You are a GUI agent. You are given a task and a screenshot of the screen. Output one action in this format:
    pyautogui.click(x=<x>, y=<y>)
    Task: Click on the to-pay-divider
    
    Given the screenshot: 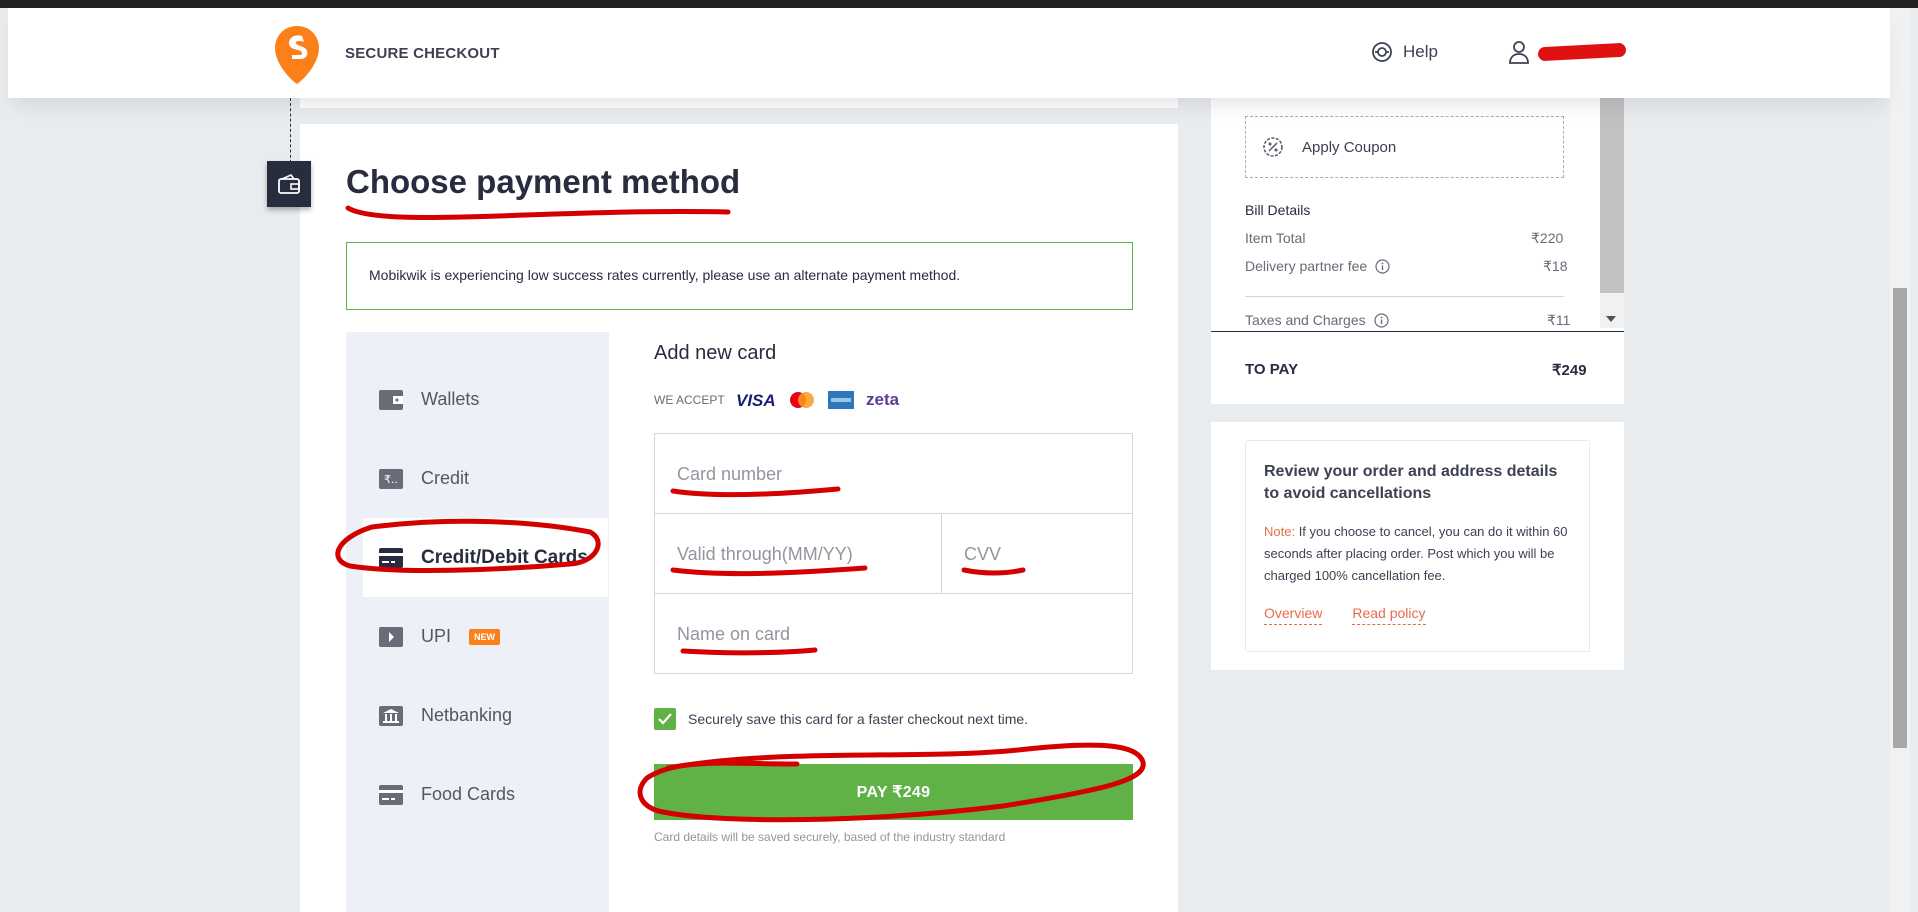 What is the action you would take?
    pyautogui.click(x=1417, y=331)
    